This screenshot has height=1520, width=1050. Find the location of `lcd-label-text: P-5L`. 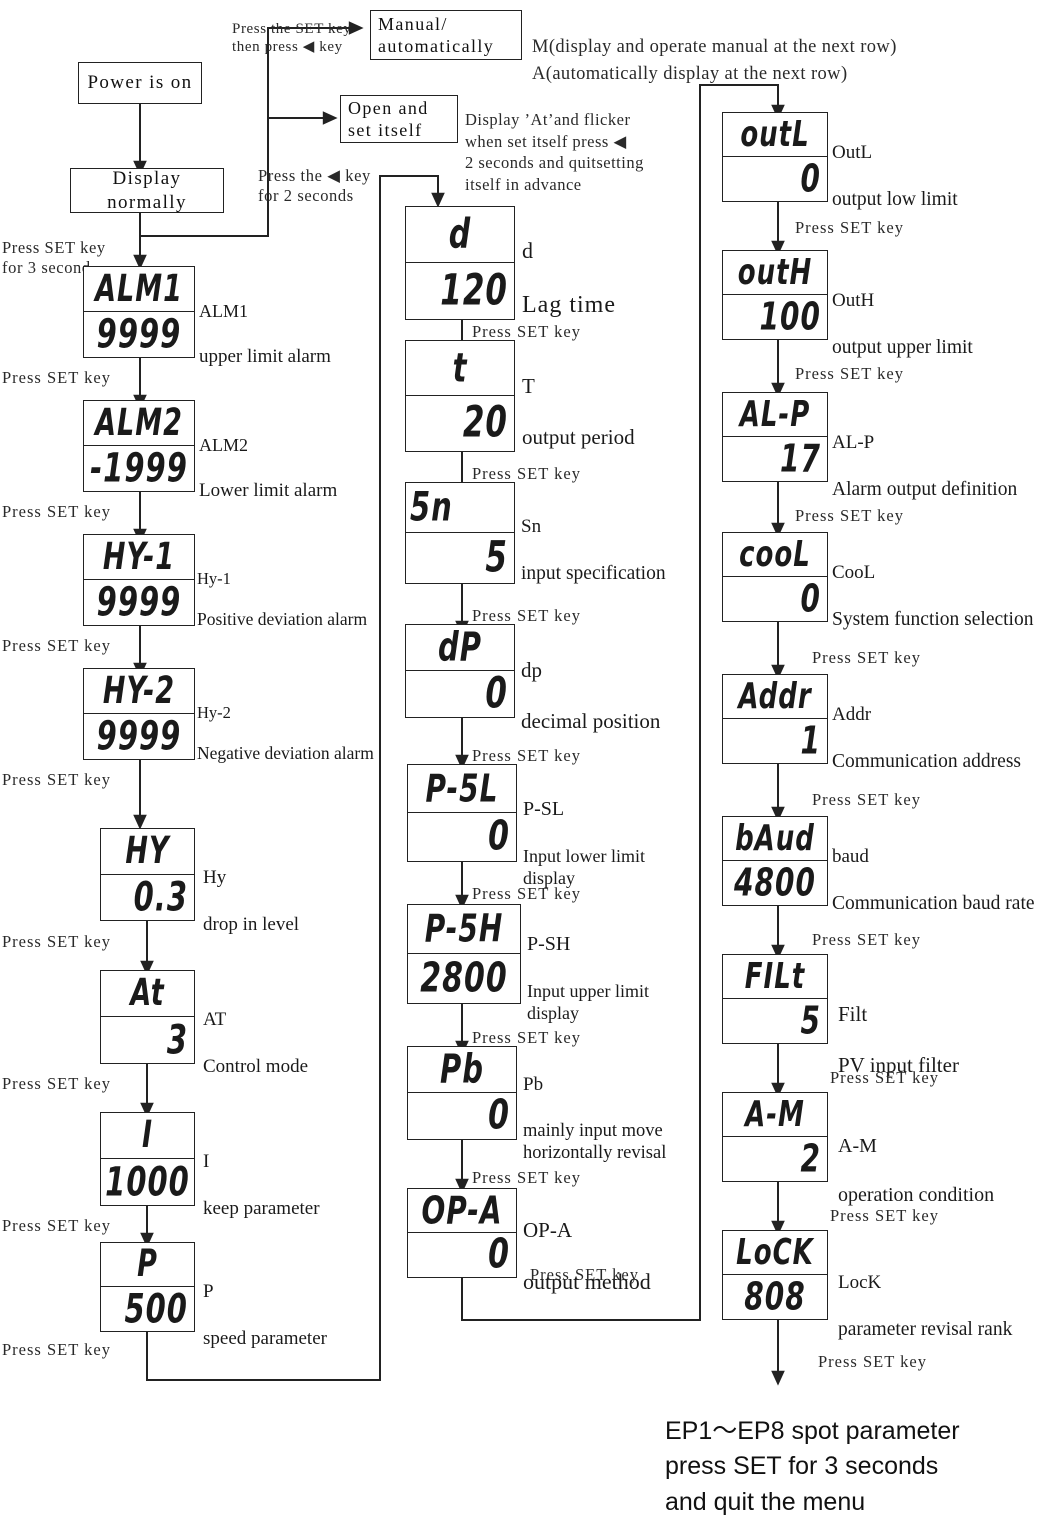

lcd-label-text: P-5L is located at coordinates (462, 788).